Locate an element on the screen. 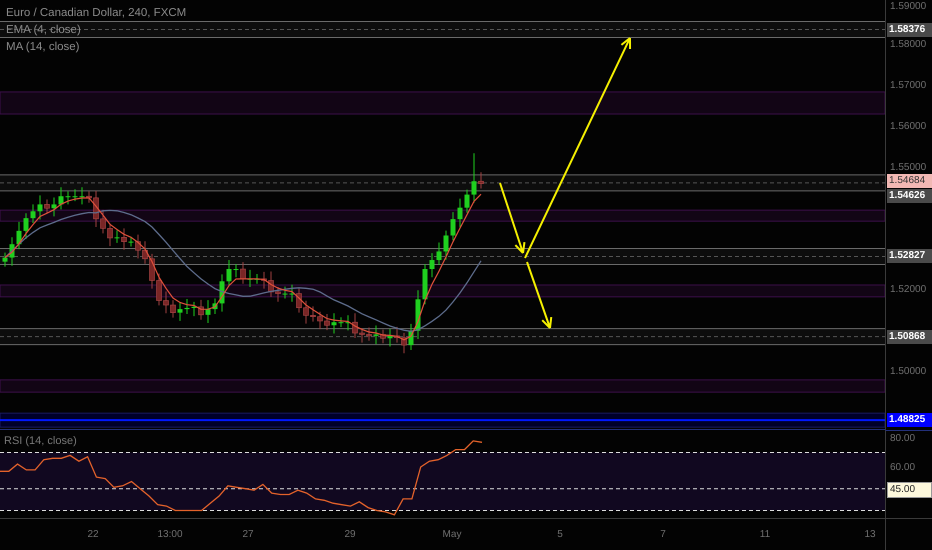  price-label: 1.59000 is located at coordinates (908, 7).